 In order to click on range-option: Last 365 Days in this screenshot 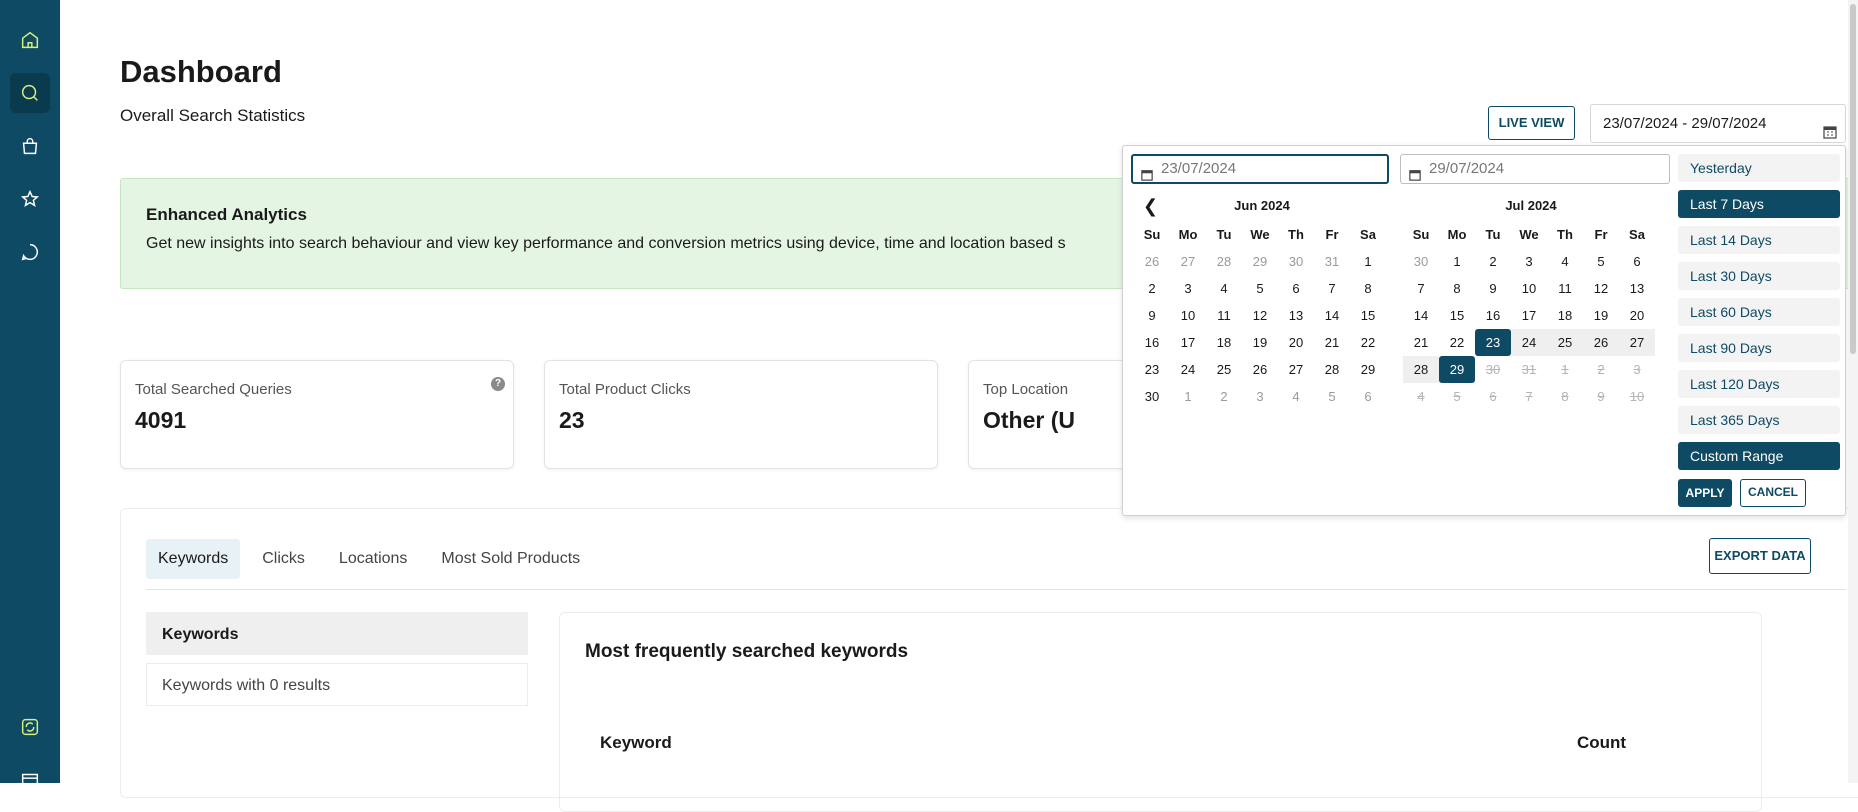, I will do `click(1759, 420)`.